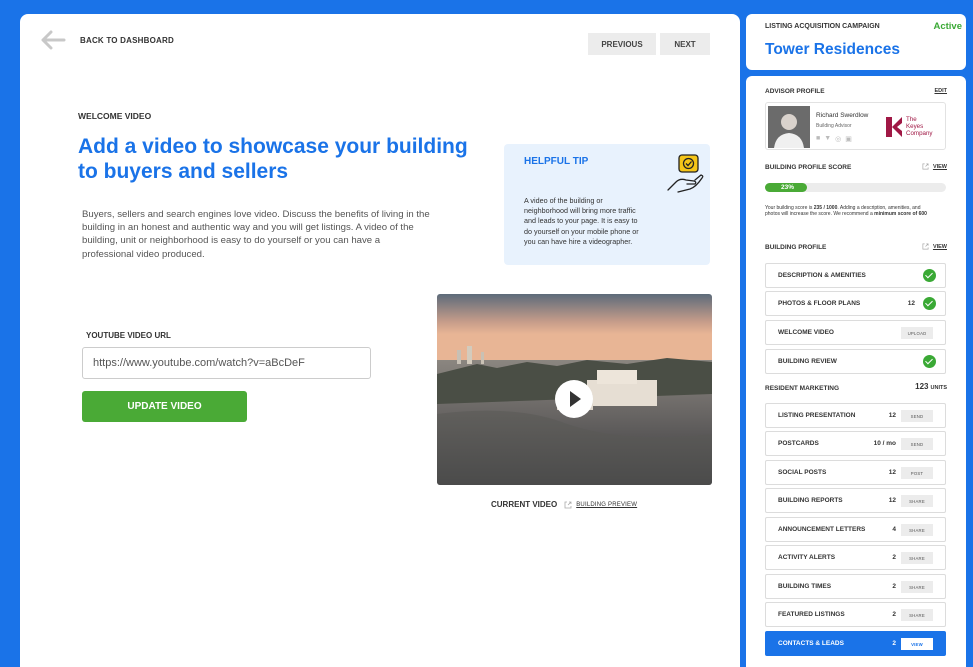 Image resolution: width=973 pixels, height=667 pixels. What do you see at coordinates (834, 139) in the screenshot?
I see `social-links: ■ ▼ ◎ ▣` at bounding box center [834, 139].